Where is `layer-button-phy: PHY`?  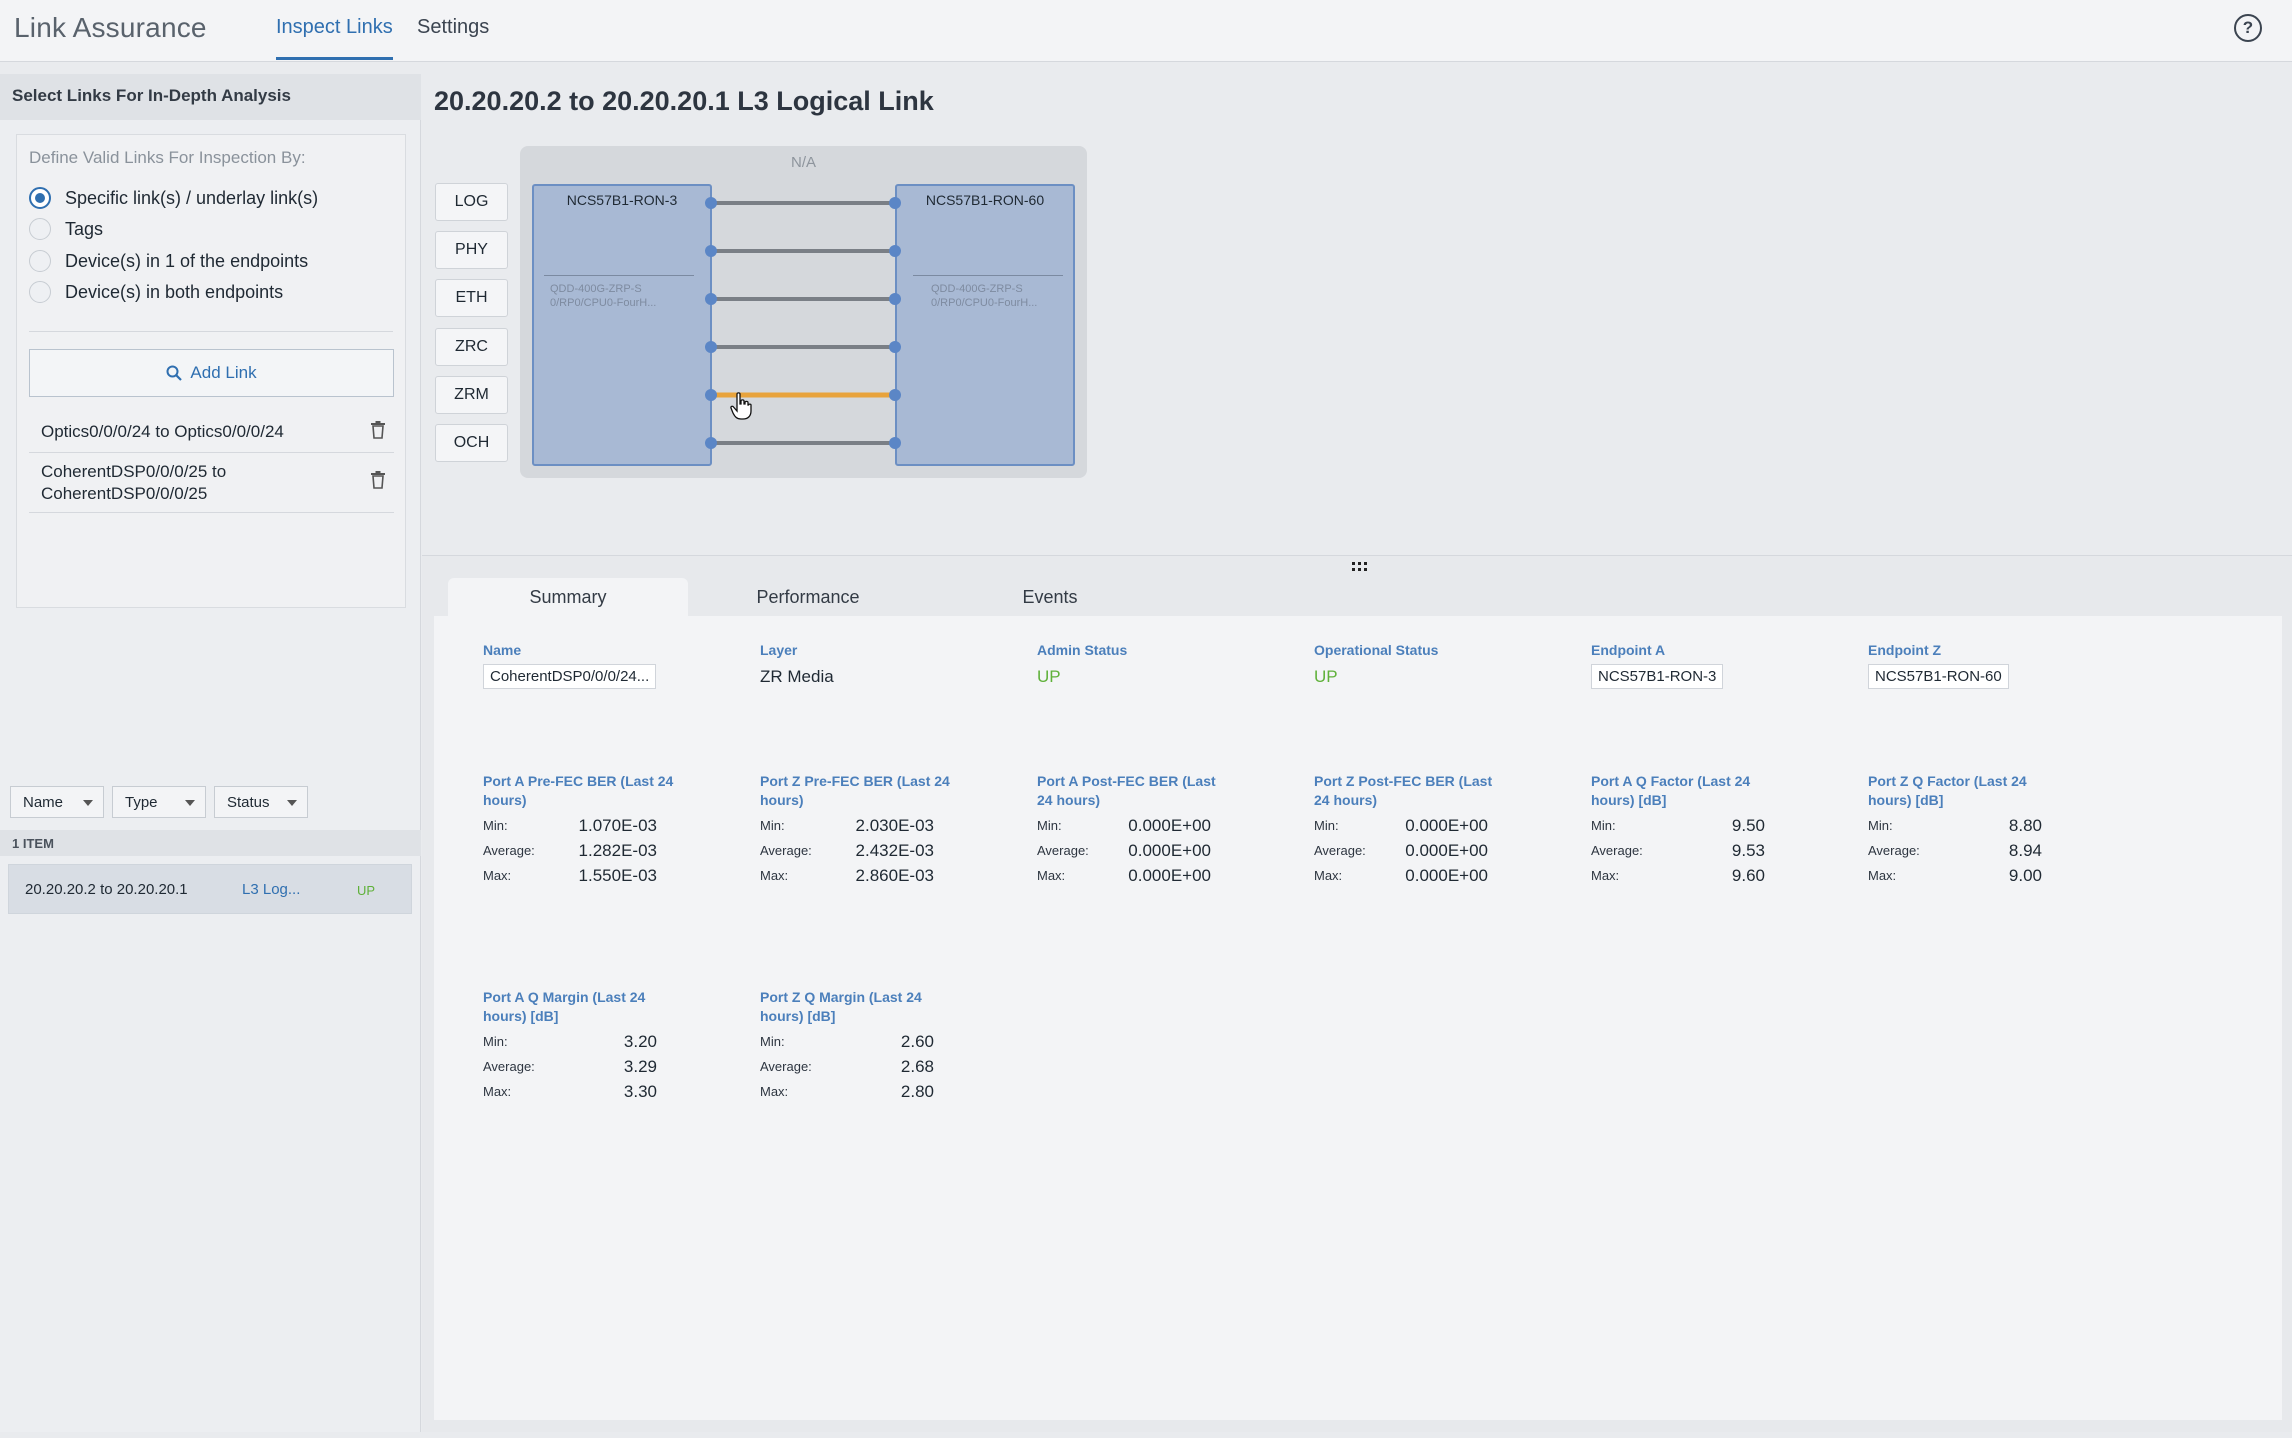
layer-button-phy: PHY is located at coordinates (471, 250).